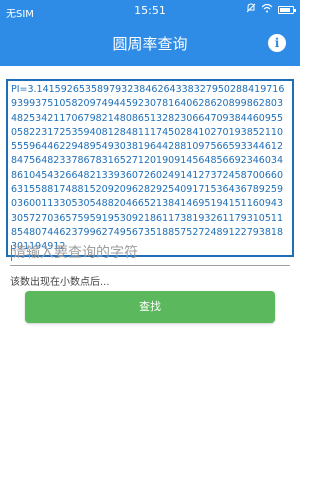 The image size is (320, 504). I want to click on search-input, so click(150, 253).